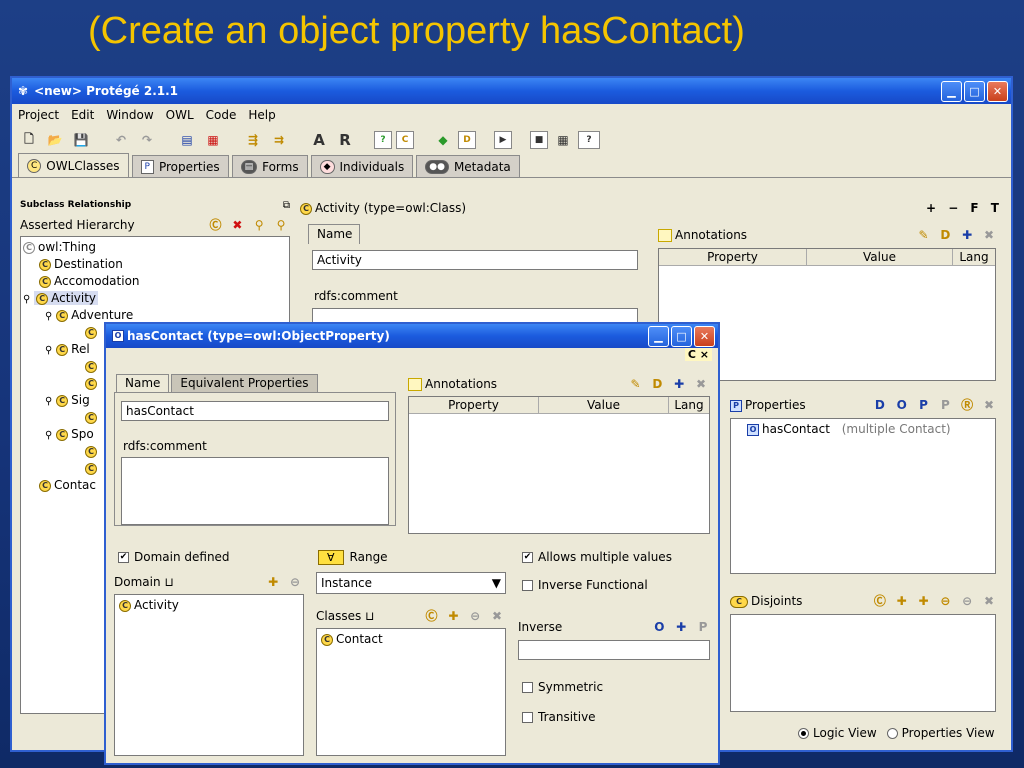 This screenshot has height=768, width=1024. What do you see at coordinates (659, 627) in the screenshot?
I see `create-inverse-icon: O` at bounding box center [659, 627].